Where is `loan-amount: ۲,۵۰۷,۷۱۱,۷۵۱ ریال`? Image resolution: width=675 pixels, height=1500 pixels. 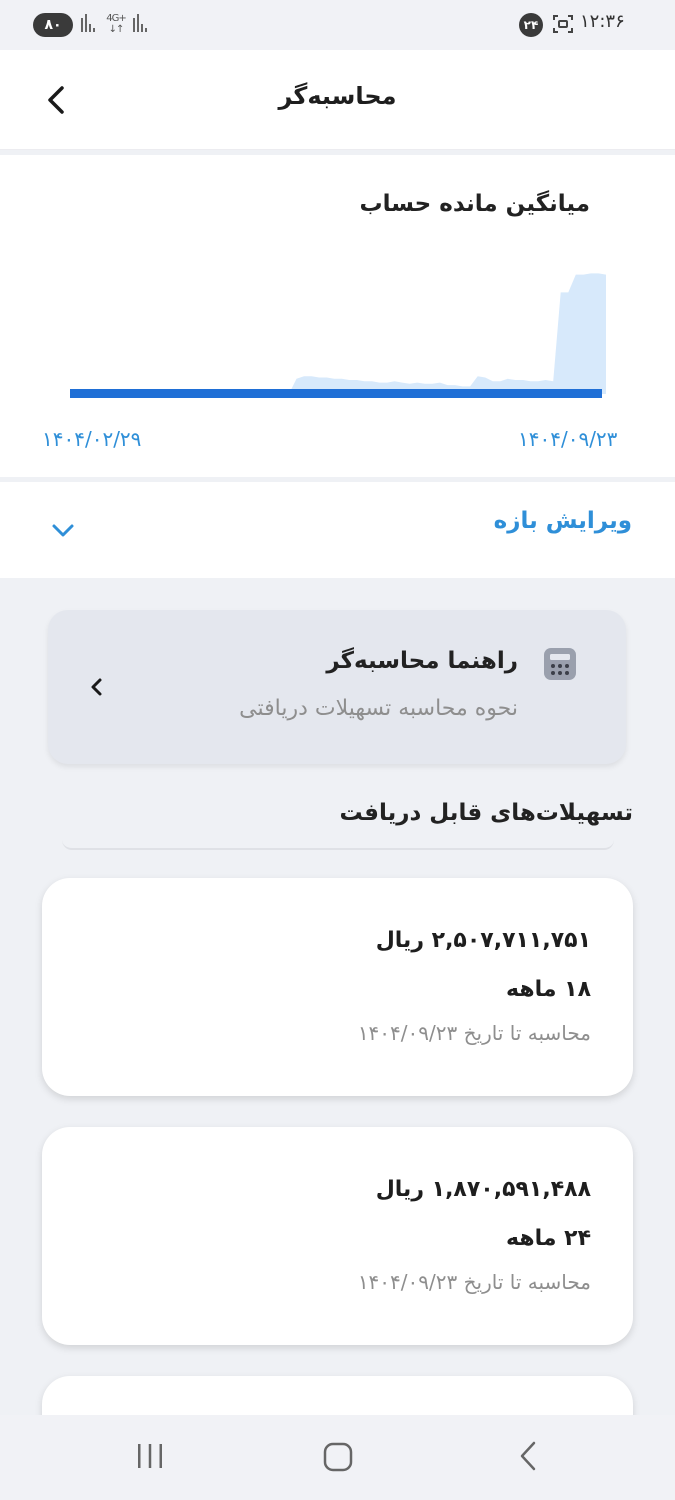
loan-amount: ۲,۵۰۷,۷۱۱,۷۵۱ ریال is located at coordinates (483, 940).